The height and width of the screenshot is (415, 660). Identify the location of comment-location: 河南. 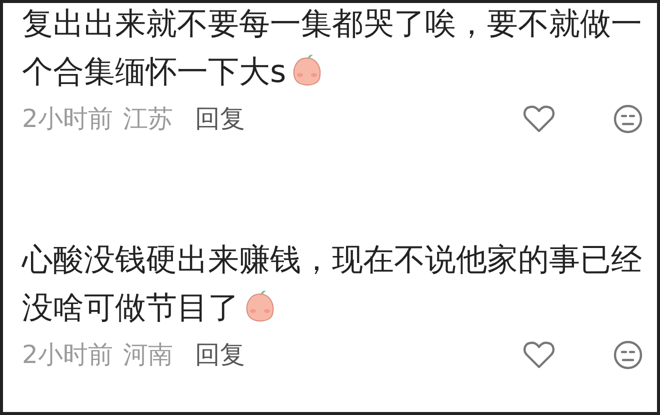
(147, 355).